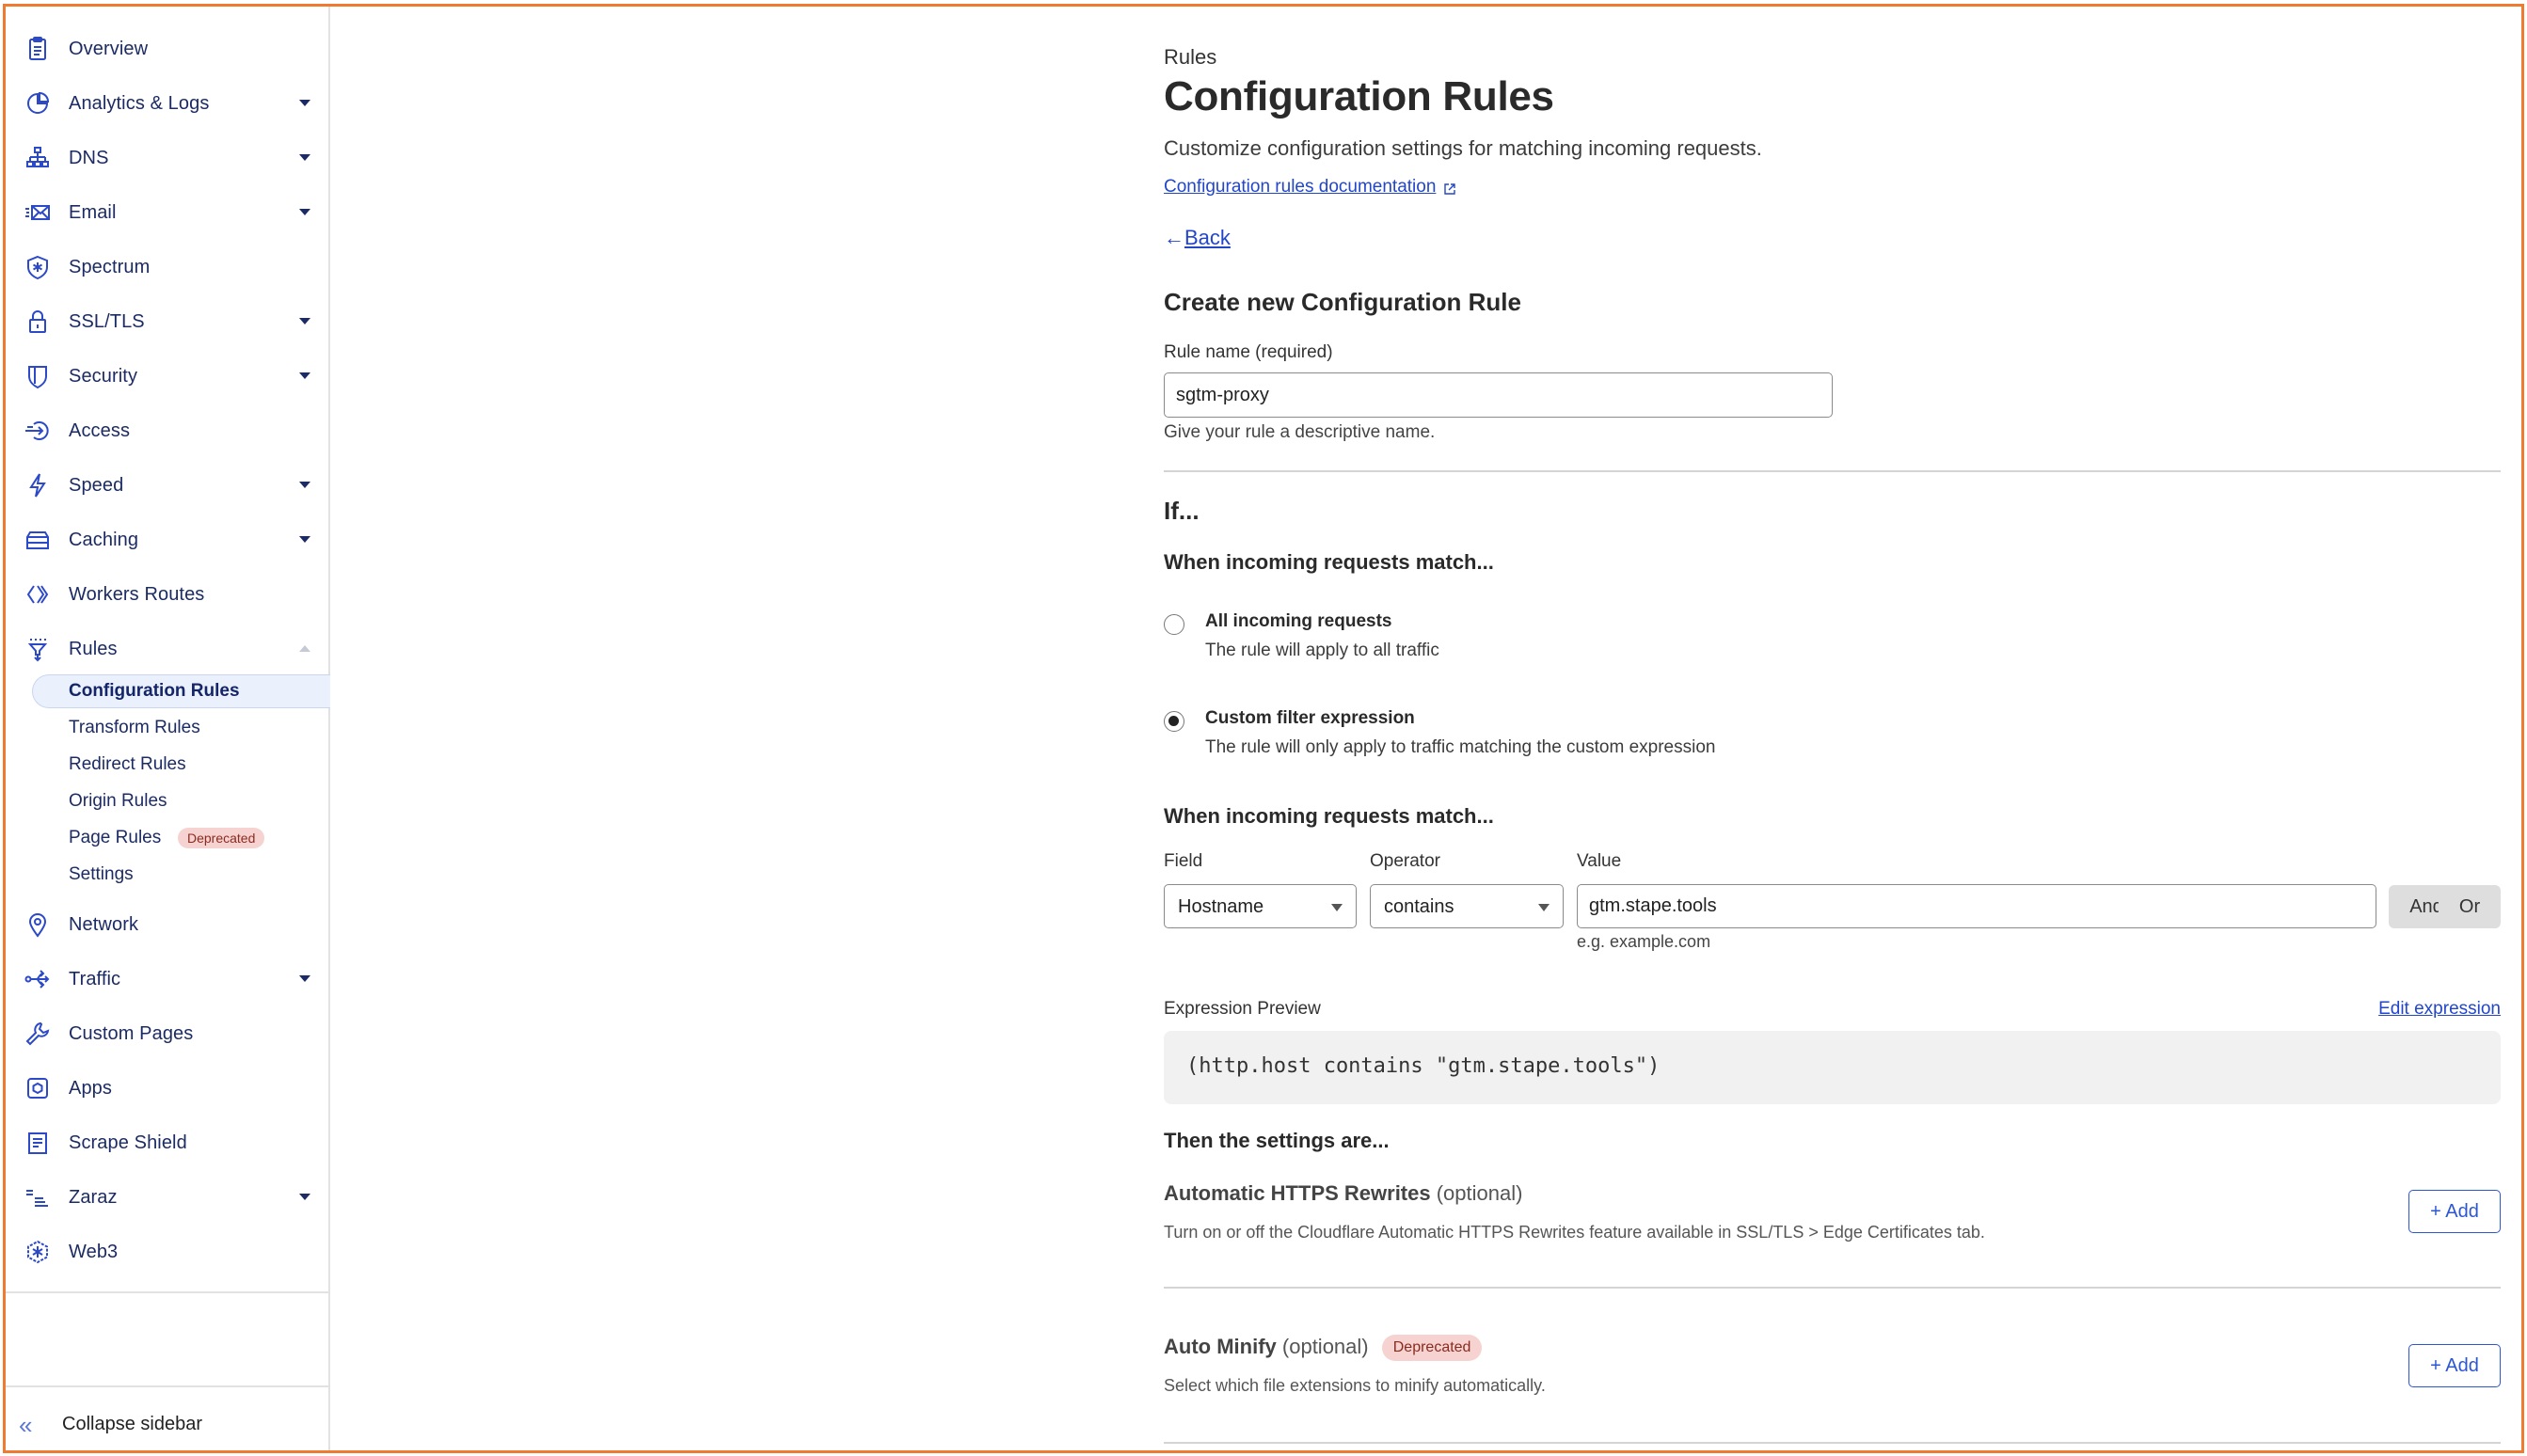 Image resolution: width=2527 pixels, height=1456 pixels. I want to click on sidebar-item-access: Access, so click(167, 430).